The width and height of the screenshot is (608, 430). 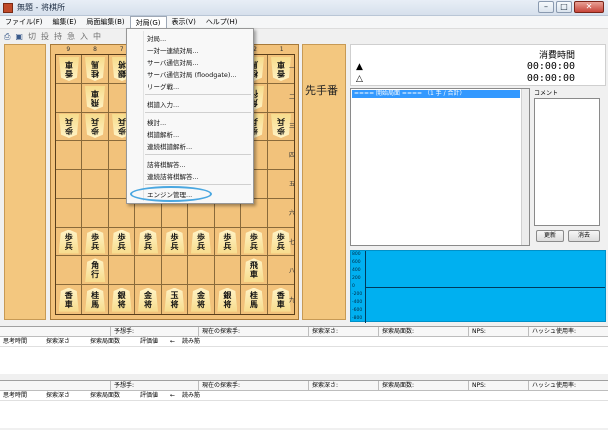 I want to click on toolbar-cut: 切, so click(x=32, y=37).